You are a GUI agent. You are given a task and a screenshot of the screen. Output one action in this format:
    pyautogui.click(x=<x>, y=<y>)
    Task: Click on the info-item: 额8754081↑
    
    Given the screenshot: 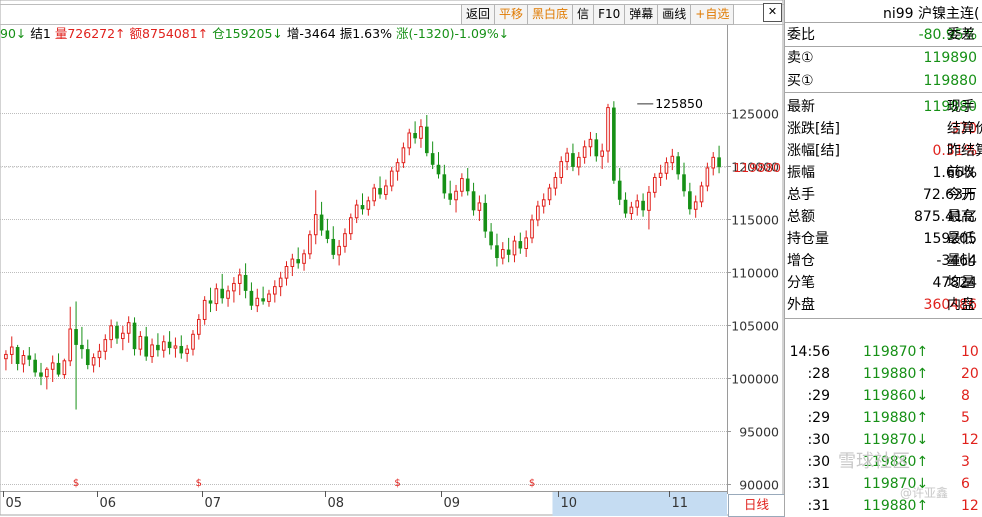 What is the action you would take?
    pyautogui.click(x=169, y=33)
    